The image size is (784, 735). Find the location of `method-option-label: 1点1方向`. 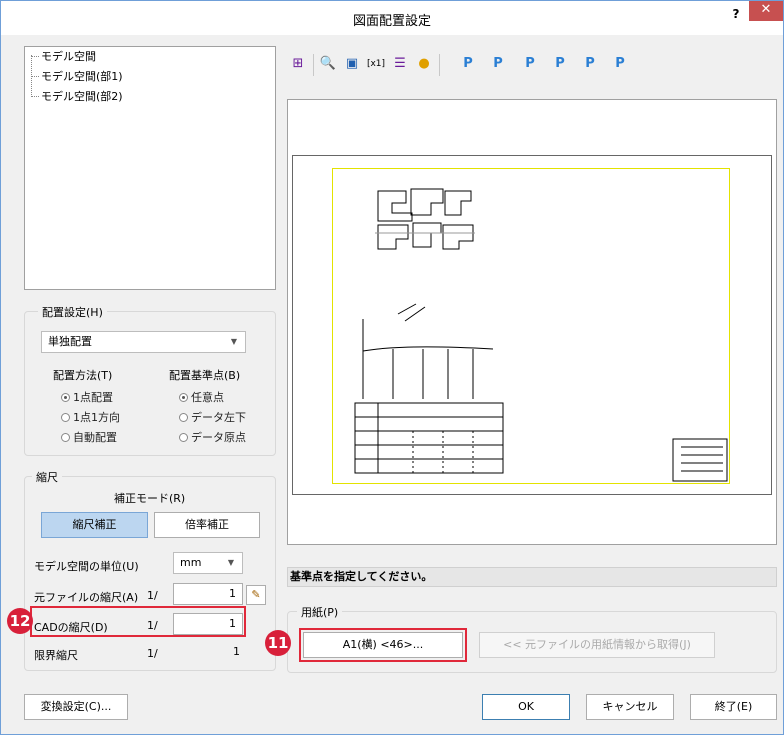

method-option-label: 1点1方向 is located at coordinates (96, 417).